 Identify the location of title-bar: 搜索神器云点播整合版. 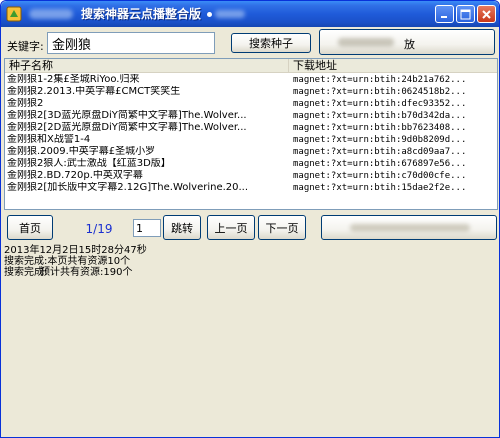
(250, 14).